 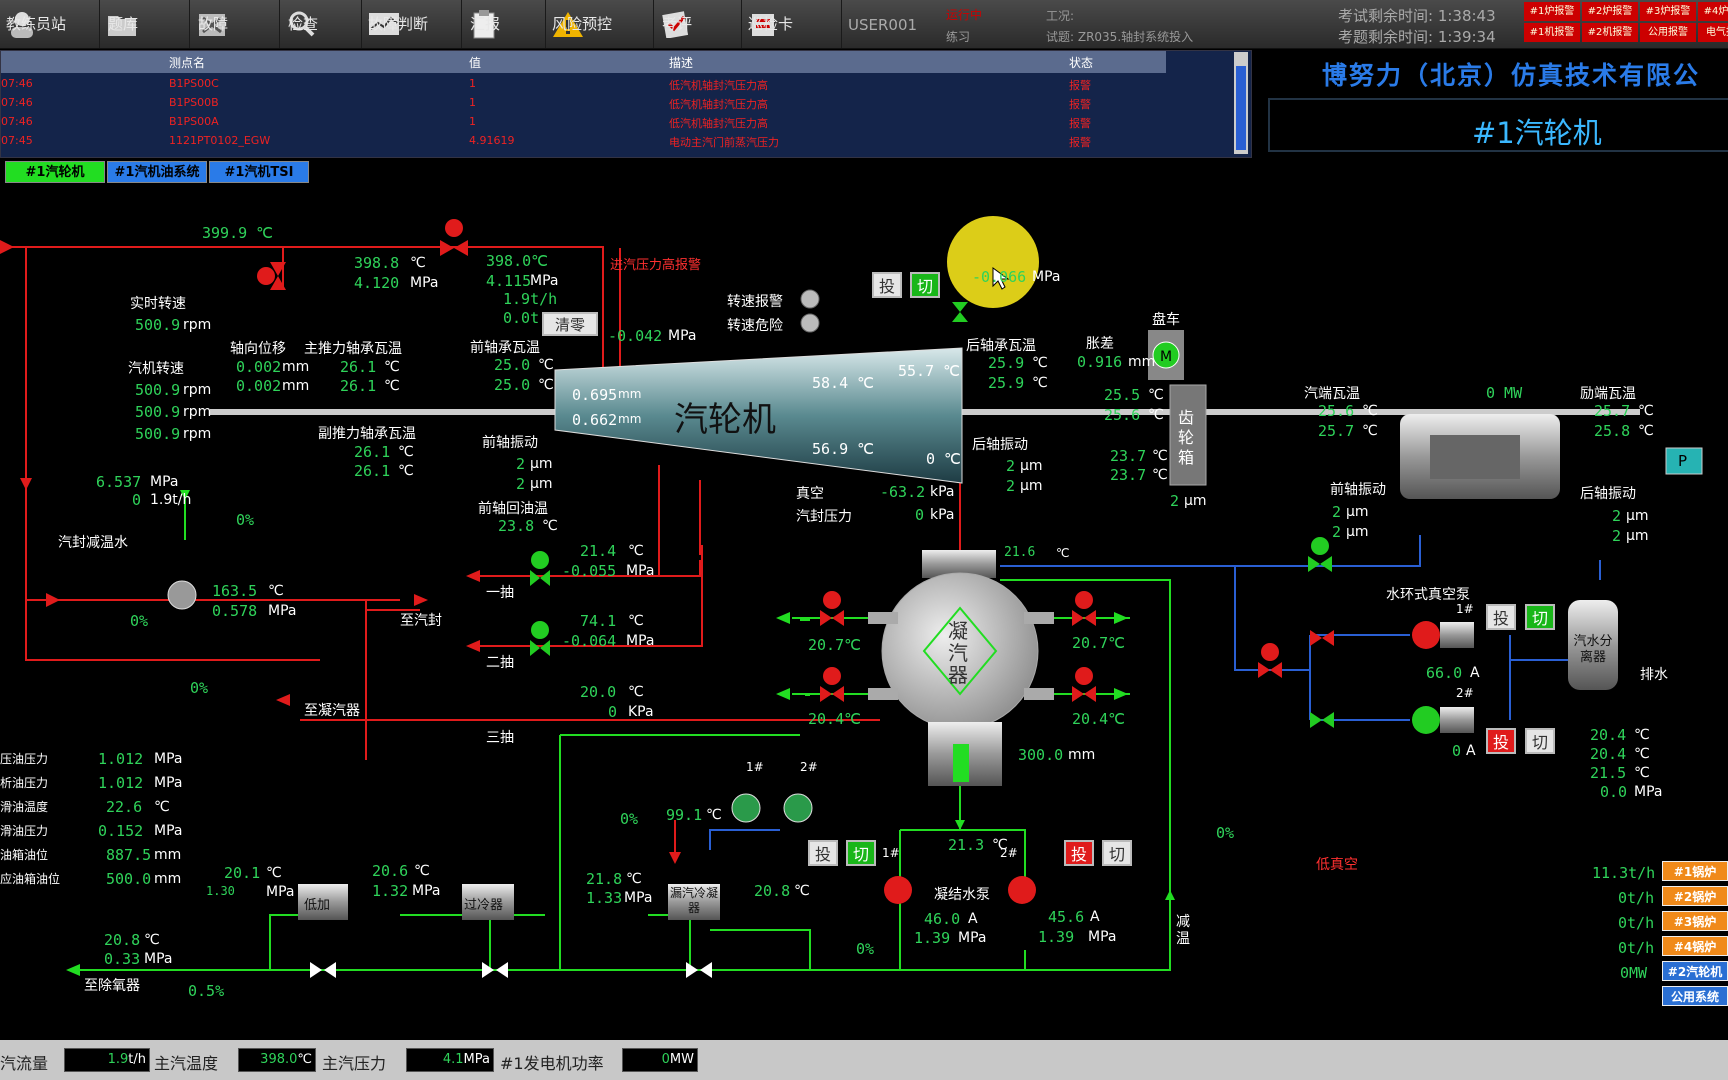 I want to click on steam-temp-2: 398.8, so click(x=377, y=263).